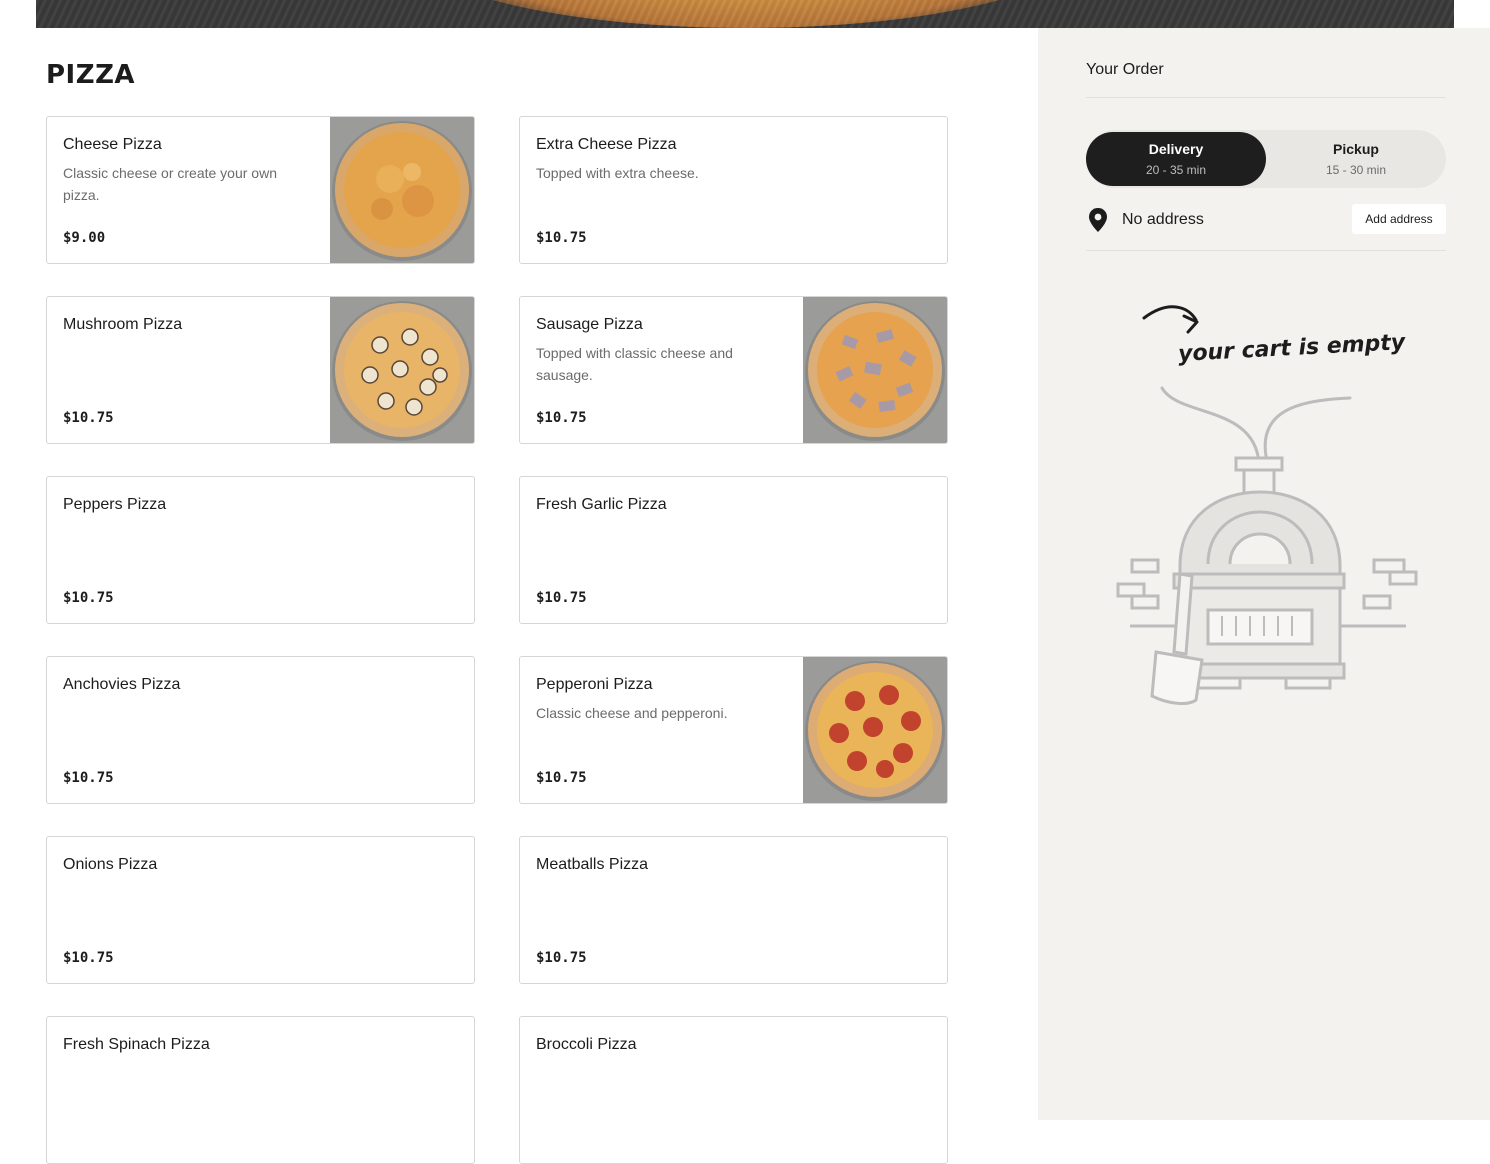 This screenshot has width=1490, height=1164. I want to click on menu-item-meatballs-pizza: Meatballs Pizza $10.75, so click(733, 910).